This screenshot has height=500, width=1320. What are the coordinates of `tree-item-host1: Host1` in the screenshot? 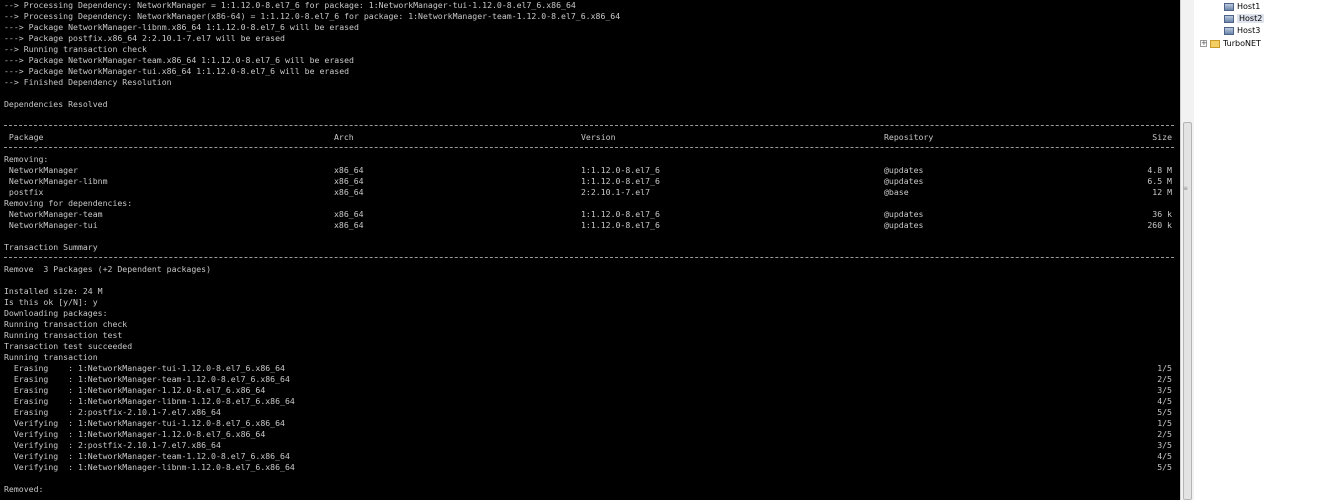 It's located at (1242, 7).